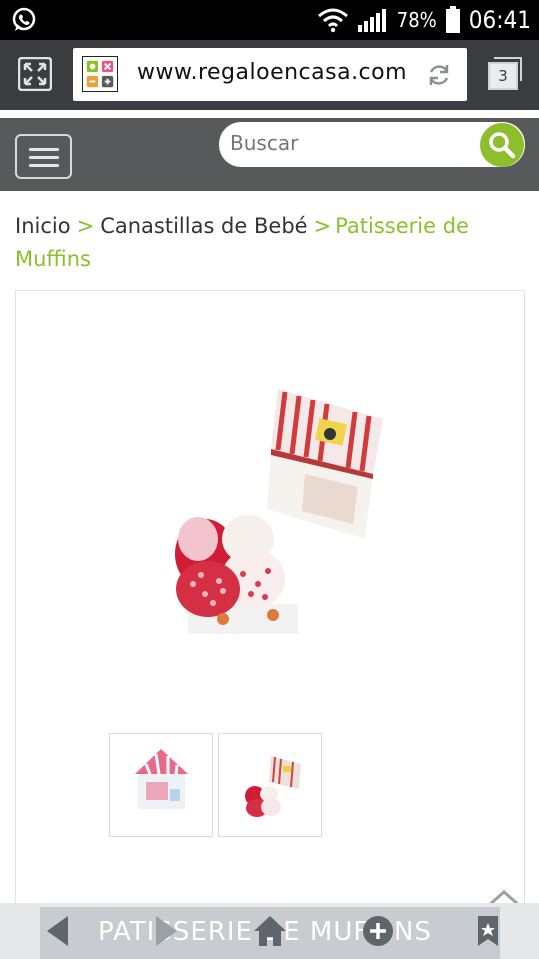  I want to click on reload-icon, so click(439, 75).